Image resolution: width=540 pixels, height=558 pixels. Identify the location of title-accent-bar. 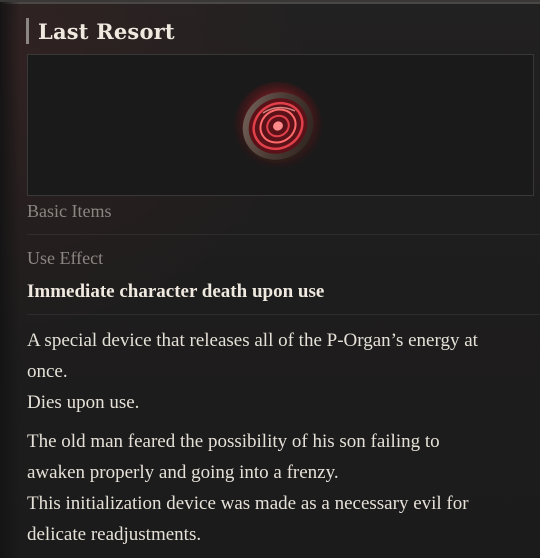
(27, 31).